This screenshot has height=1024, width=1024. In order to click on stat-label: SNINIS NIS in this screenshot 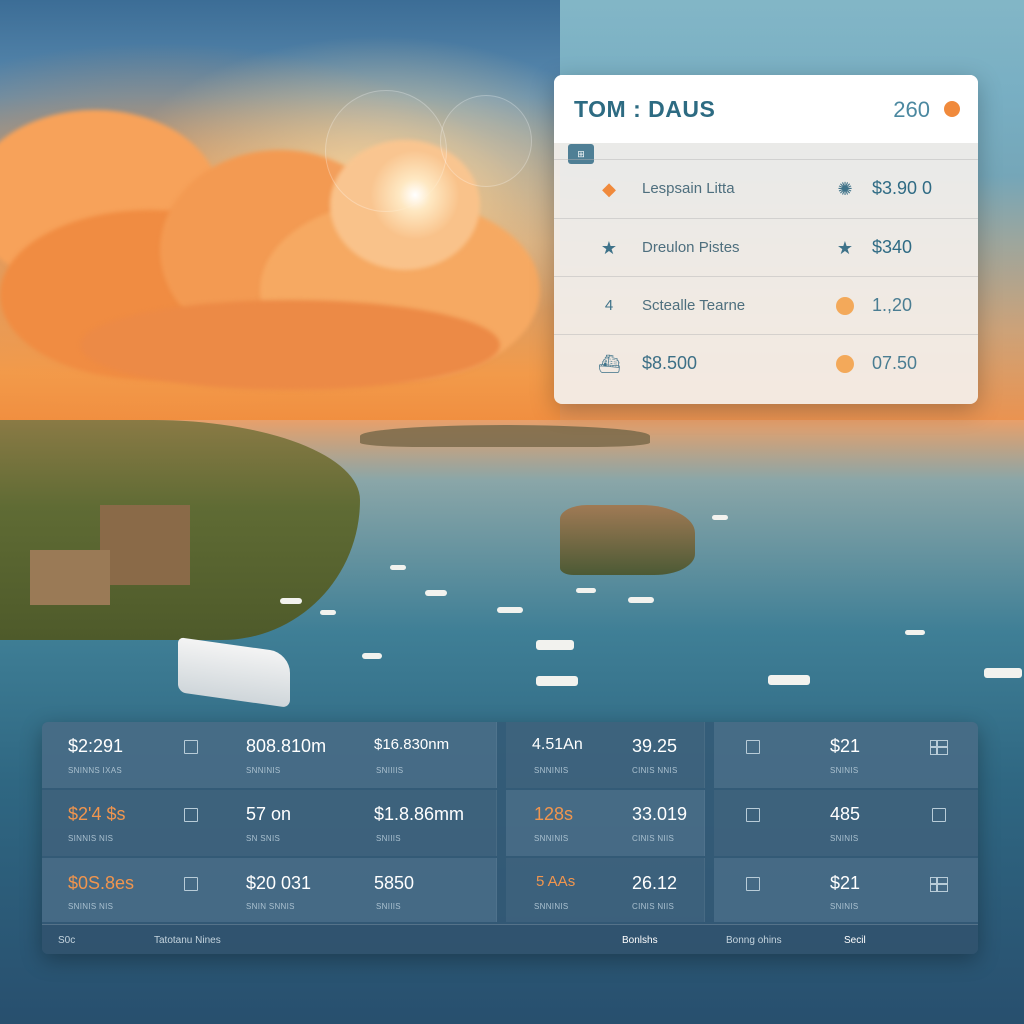, I will do `click(91, 906)`.